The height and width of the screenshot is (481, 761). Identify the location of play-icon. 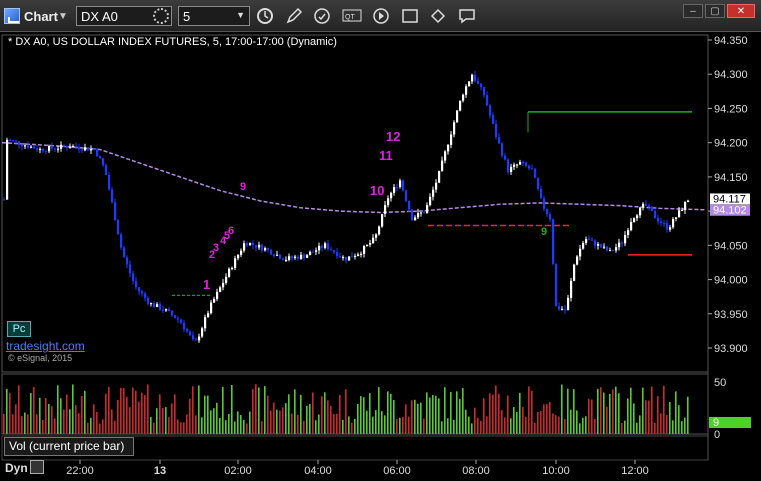
(381, 16).